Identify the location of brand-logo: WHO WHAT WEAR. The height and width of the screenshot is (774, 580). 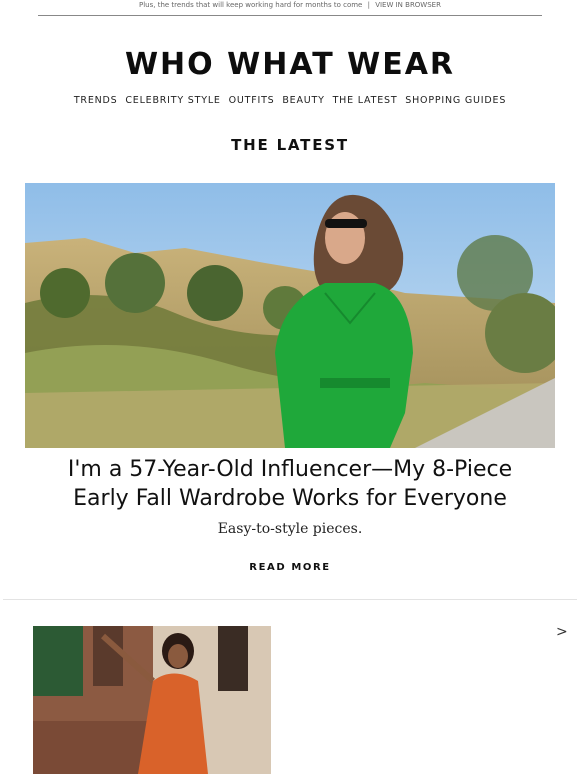
(290, 65).